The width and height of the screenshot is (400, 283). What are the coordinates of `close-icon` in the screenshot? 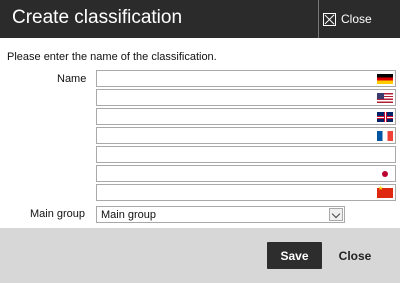 It's located at (329, 19).